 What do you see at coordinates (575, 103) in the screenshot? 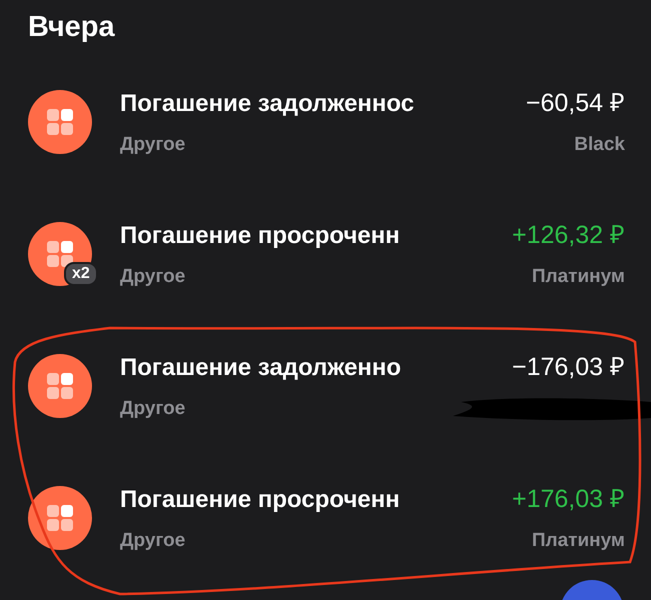
I see `amount: −60,54 ₽` at bounding box center [575, 103].